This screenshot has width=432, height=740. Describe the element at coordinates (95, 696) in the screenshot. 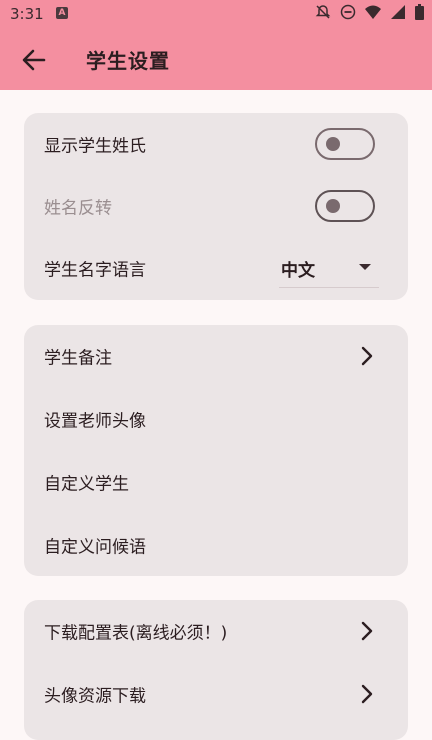

I see `avatar-download-label: 头像资源下载` at that location.